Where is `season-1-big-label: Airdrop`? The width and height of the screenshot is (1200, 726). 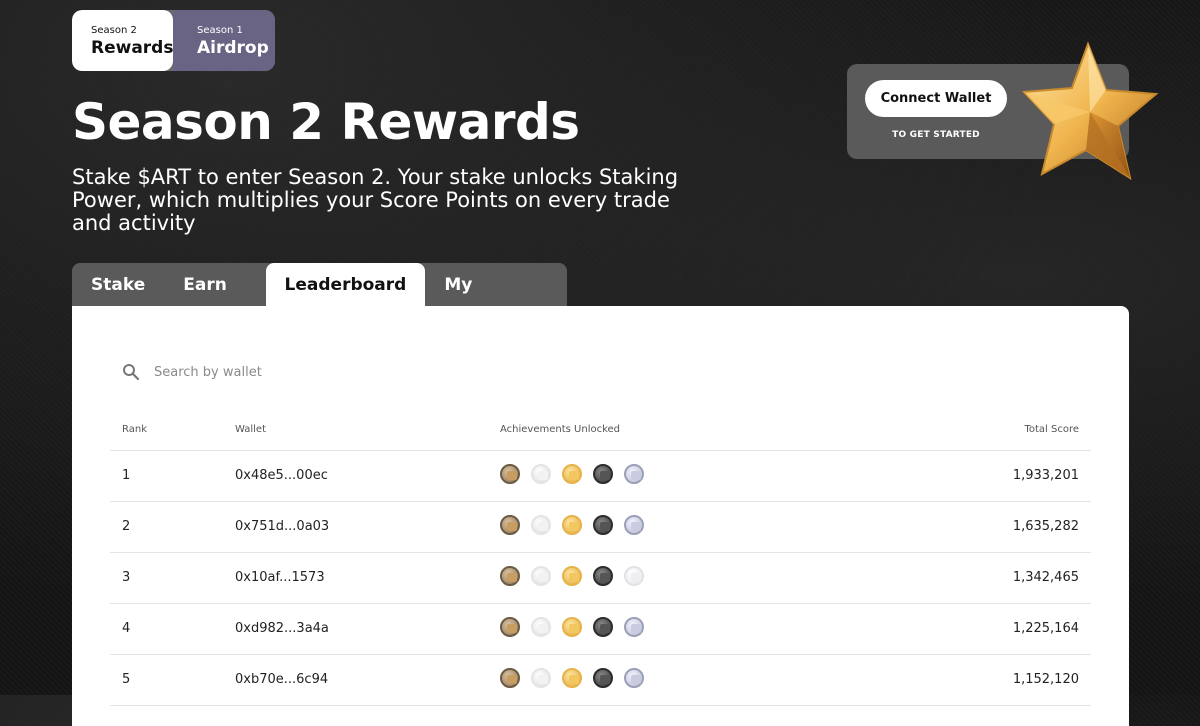
season-1-big-label: Airdrop is located at coordinates (233, 48).